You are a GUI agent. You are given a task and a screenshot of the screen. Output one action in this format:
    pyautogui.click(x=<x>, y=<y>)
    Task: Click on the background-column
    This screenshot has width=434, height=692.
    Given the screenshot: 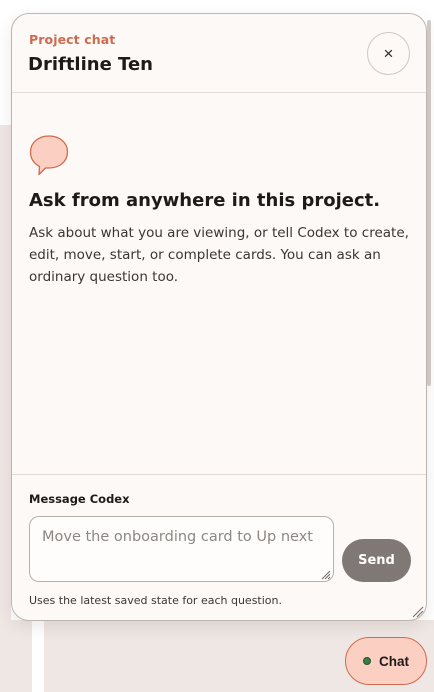 What is the action you would take?
    pyautogui.click(x=38, y=656)
    